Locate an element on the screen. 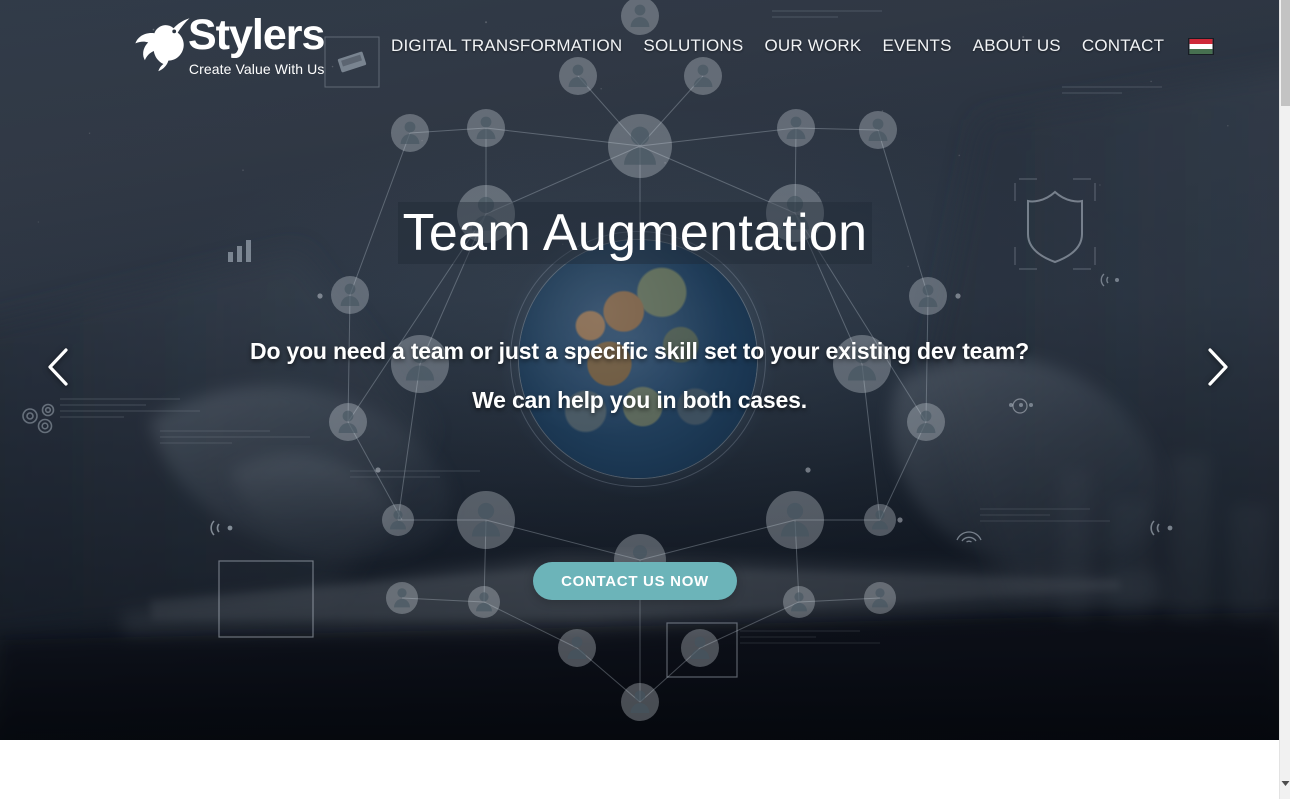 Image resolution: width=1290 pixels, height=799 pixels. nav-item-digital-transformation: DIGITAL TRANSFORMATION is located at coordinates (506, 46).